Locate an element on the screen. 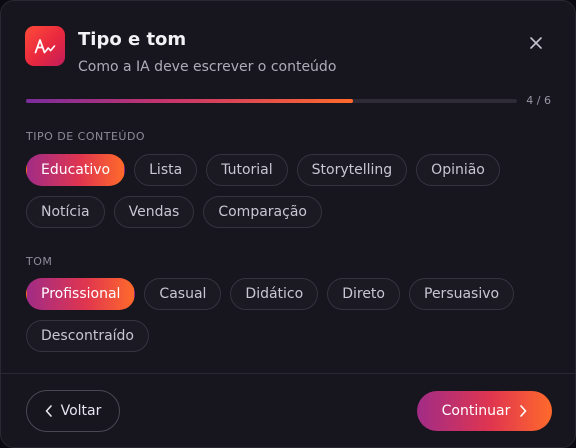  close-button is located at coordinates (536, 43).